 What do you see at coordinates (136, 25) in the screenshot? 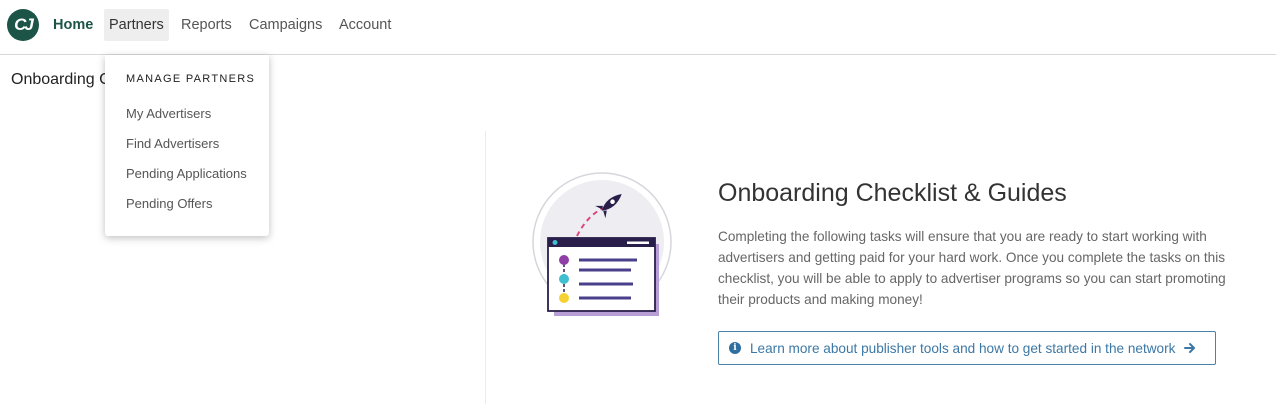
I see `nav-partners: Partners` at bounding box center [136, 25].